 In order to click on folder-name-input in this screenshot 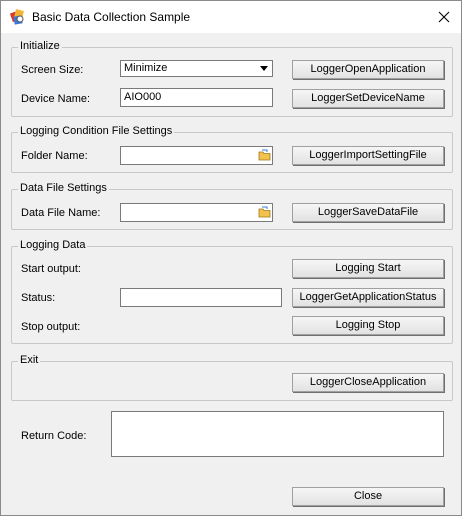, I will do `click(196, 155)`.